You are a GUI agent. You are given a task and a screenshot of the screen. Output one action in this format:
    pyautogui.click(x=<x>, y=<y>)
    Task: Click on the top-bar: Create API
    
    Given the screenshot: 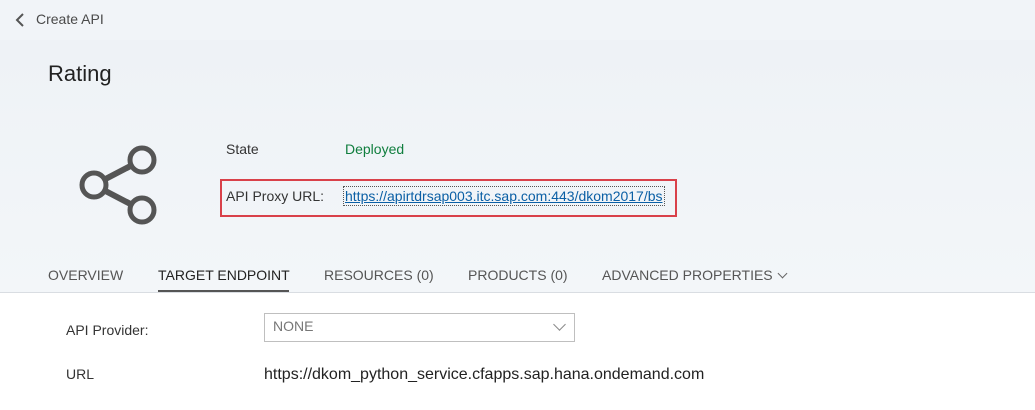 What is the action you would take?
    pyautogui.click(x=517, y=20)
    